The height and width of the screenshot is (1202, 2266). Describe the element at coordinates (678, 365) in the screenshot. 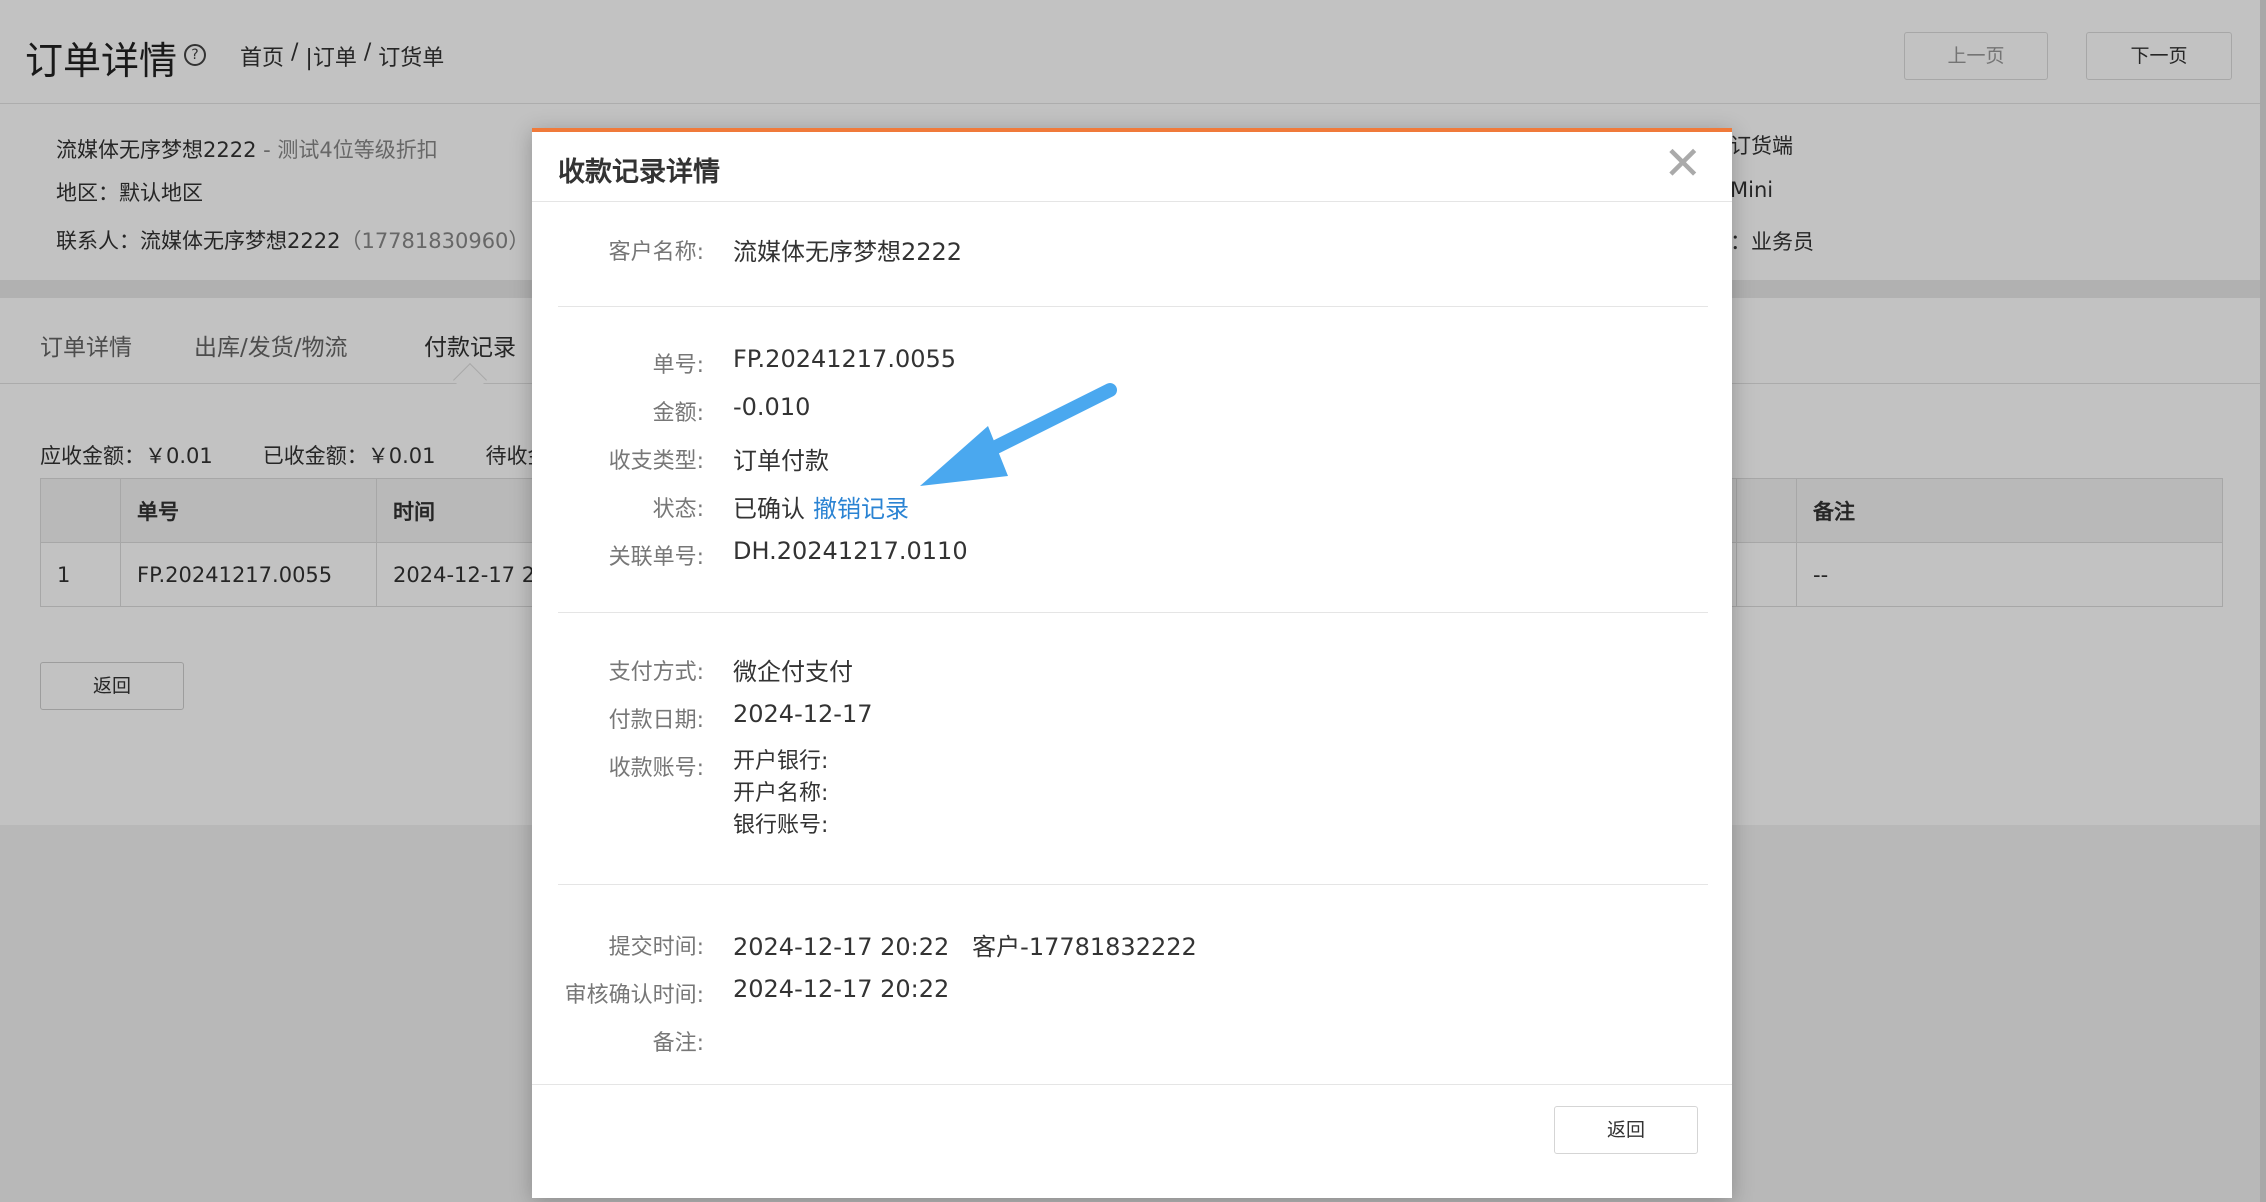

I see `number-label: 单号:` at that location.